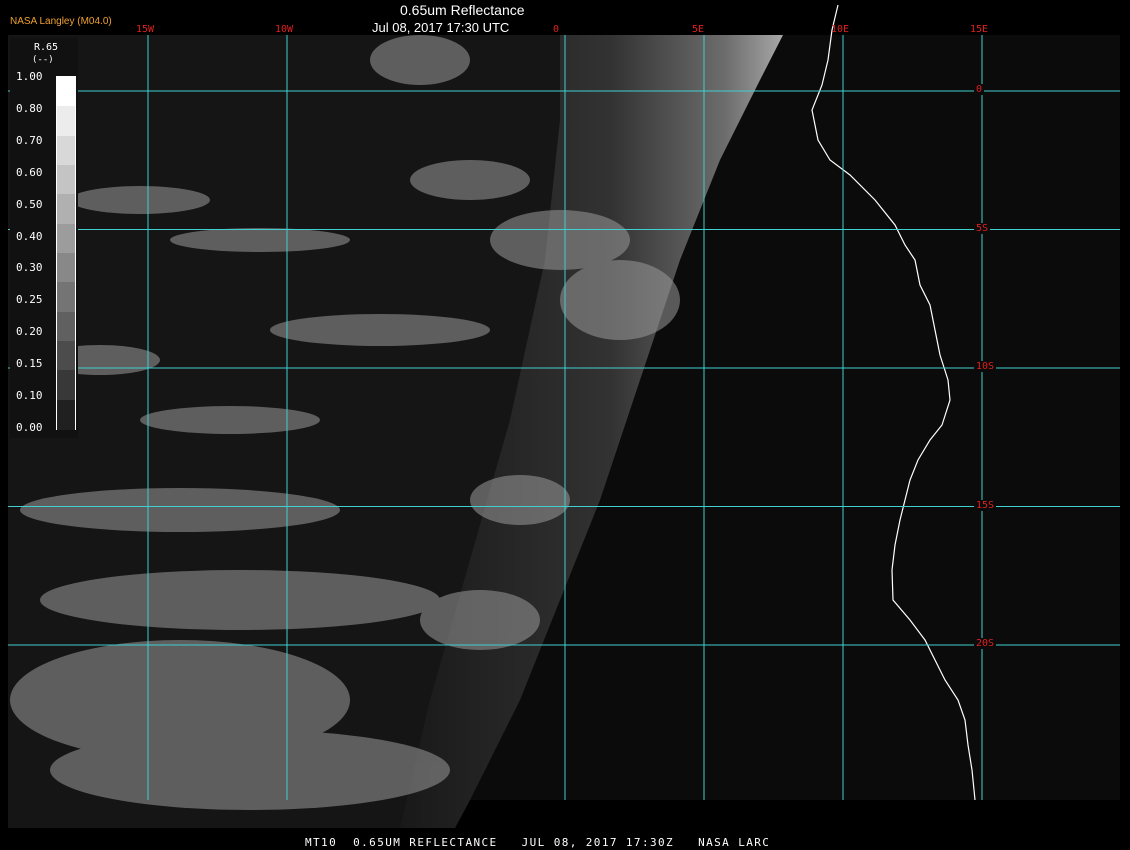  Describe the element at coordinates (556, 29) in the screenshot. I see `longitude-label: 0` at that location.